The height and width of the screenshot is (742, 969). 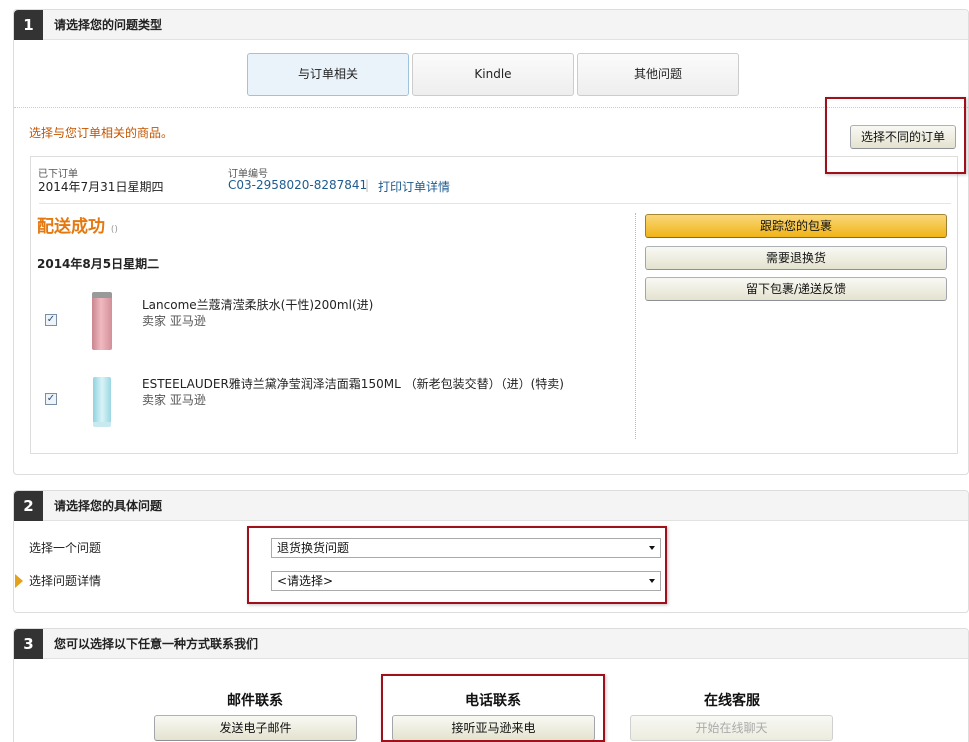 I want to click on delivery-status-text: 配送成功, so click(x=71, y=227).